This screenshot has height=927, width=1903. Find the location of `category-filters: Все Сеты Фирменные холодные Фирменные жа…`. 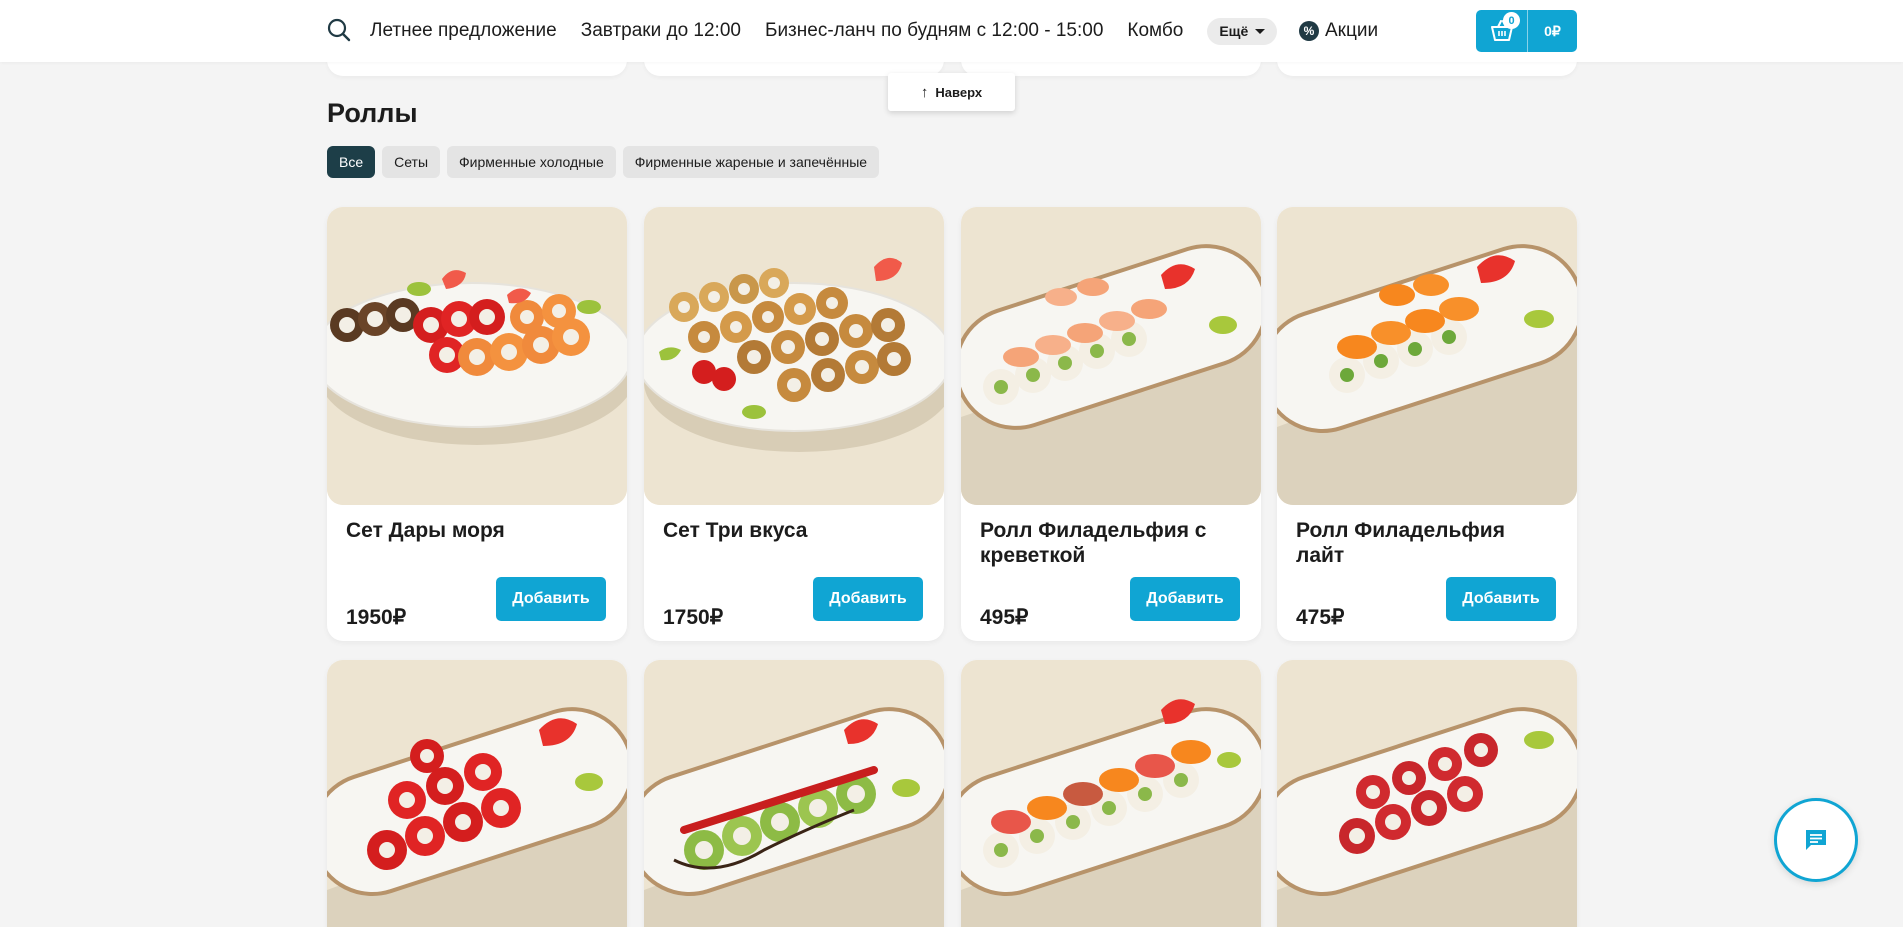

category-filters: Все Сеты Фирменные холодные Фирменные жа… is located at coordinates (606, 162).